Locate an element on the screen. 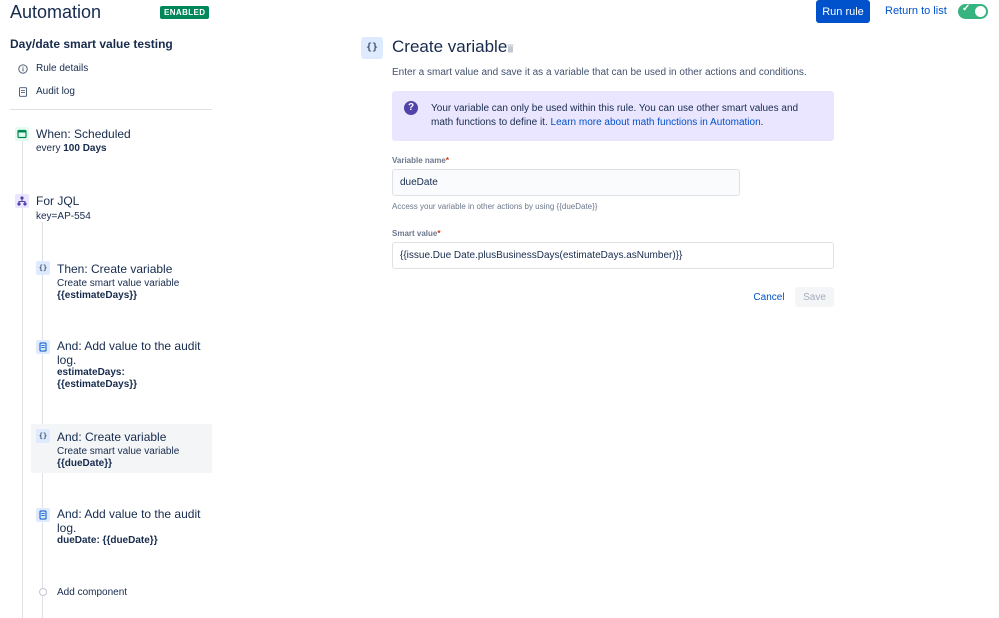  variable-name-label: Variable name* is located at coordinates (420, 160).